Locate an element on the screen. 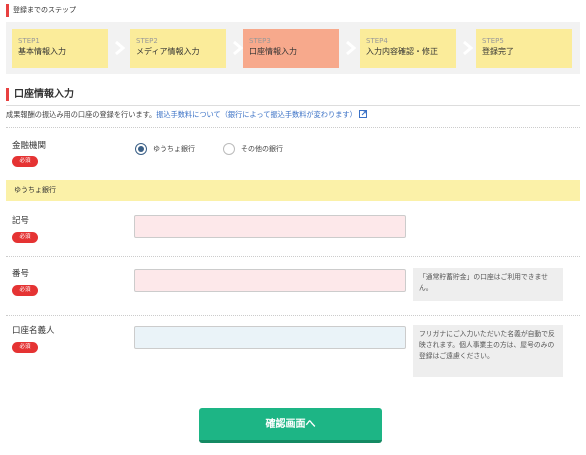 Image resolution: width=586 pixels, height=455 pixels. step-name: 口座情報入力 is located at coordinates (273, 51).